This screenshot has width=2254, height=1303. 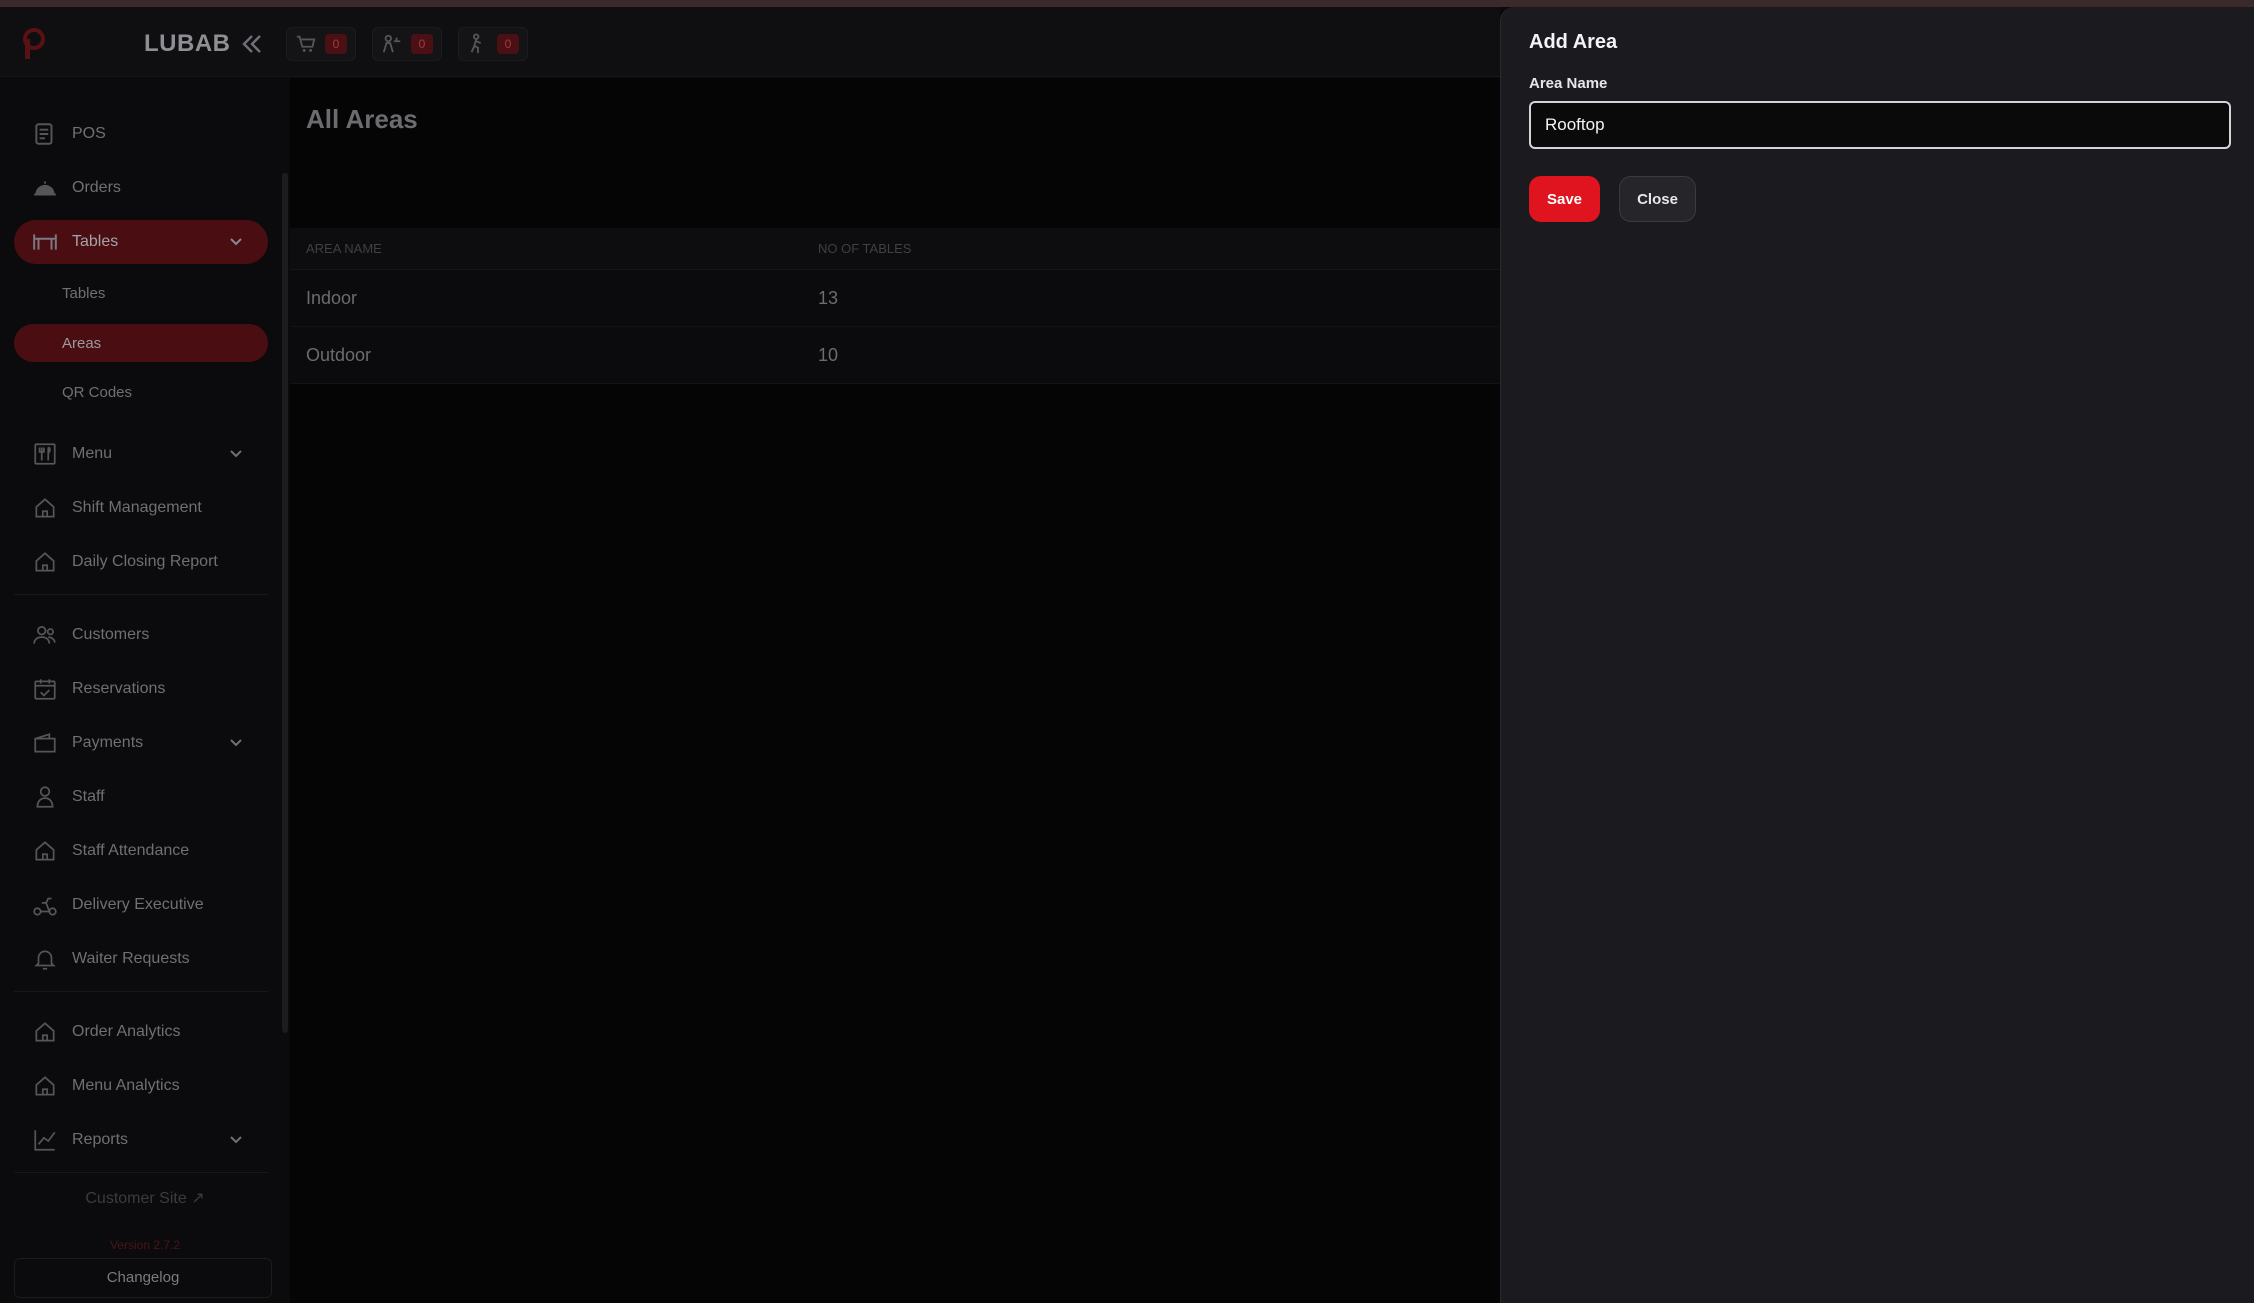 What do you see at coordinates (493, 44) in the screenshot?
I see `delivery-badge: 0` at bounding box center [493, 44].